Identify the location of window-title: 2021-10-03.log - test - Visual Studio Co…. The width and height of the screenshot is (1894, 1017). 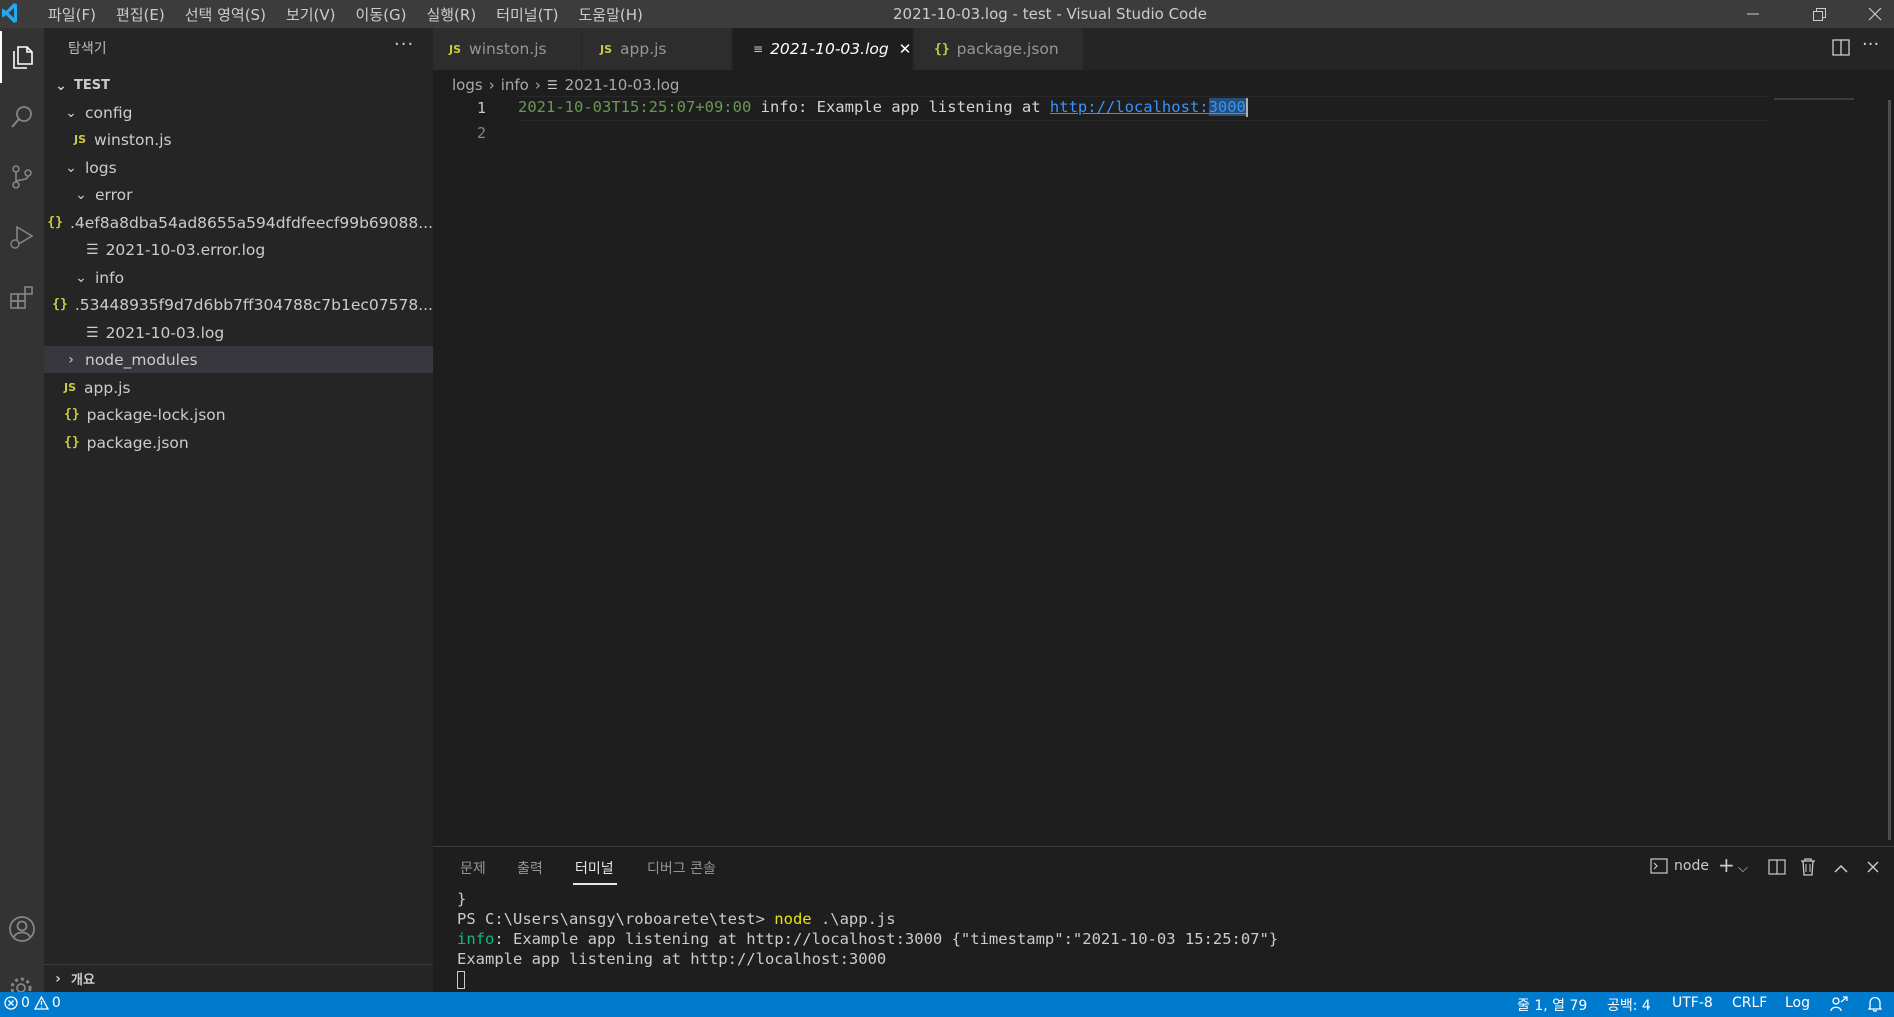
(1049, 14).